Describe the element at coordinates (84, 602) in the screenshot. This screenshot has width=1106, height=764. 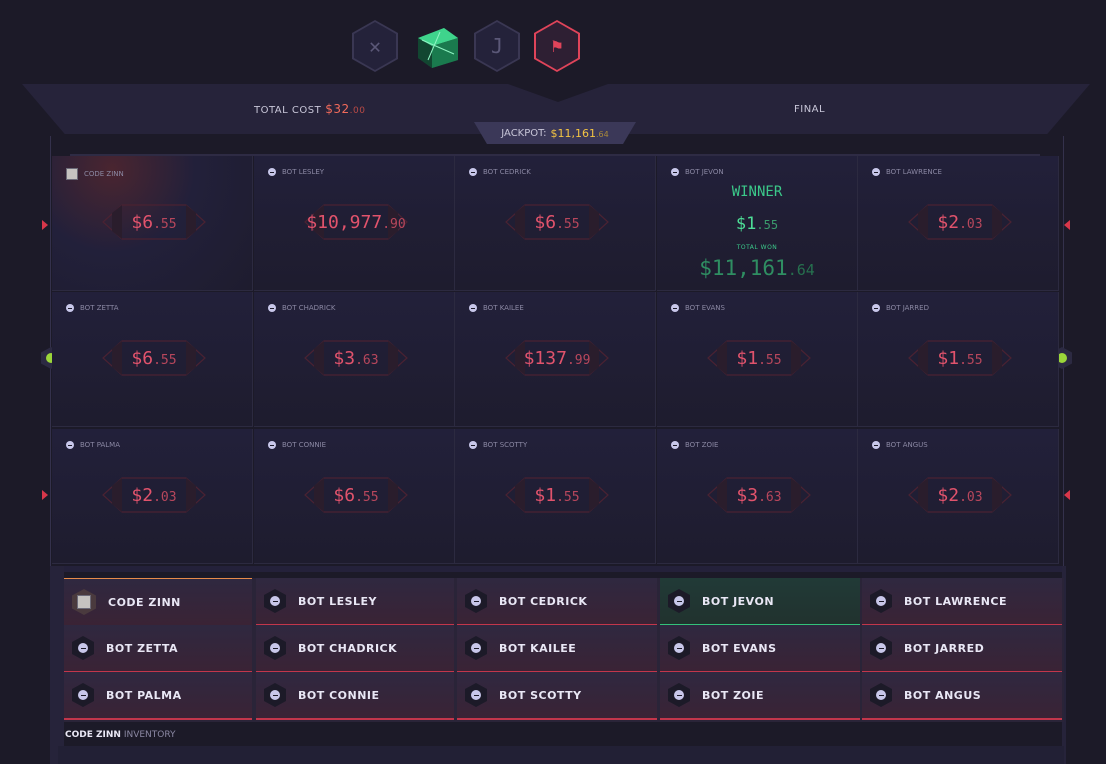
I see `user-avatar-icon` at that location.